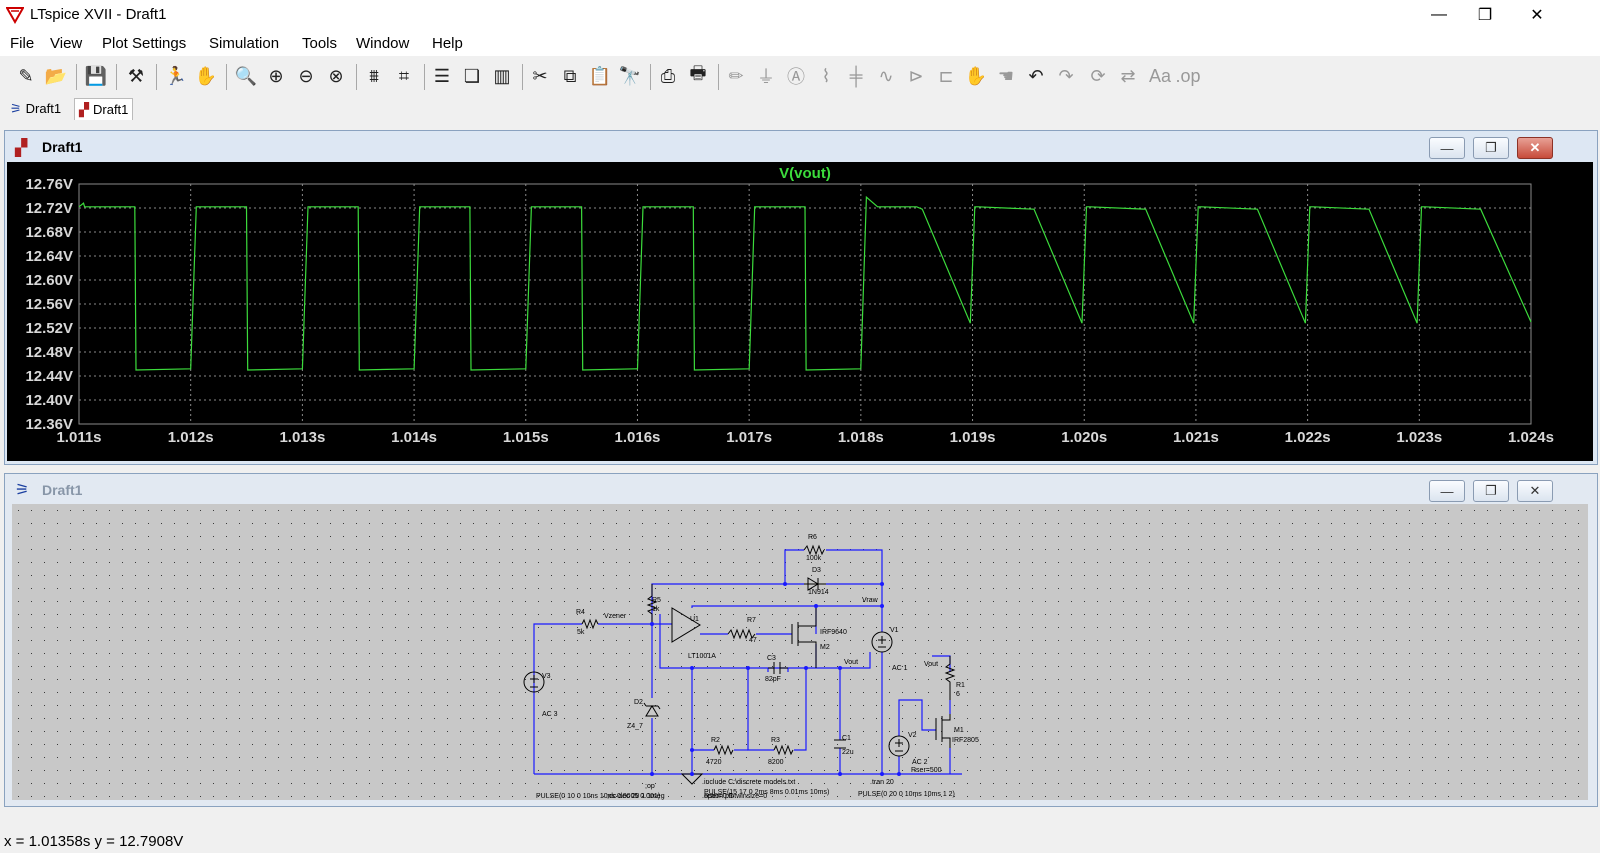 This screenshot has height=853, width=1600. Describe the element at coordinates (796, 76) in the screenshot. I see `label-net-icon: Ⓐ` at that location.